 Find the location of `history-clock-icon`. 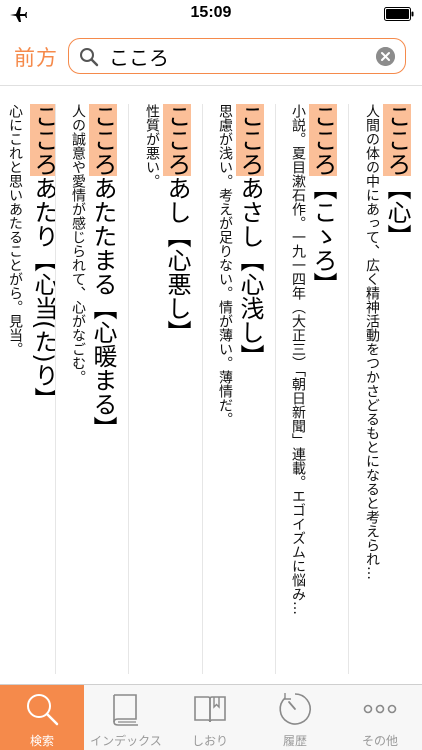

history-clock-icon is located at coordinates (295, 709).